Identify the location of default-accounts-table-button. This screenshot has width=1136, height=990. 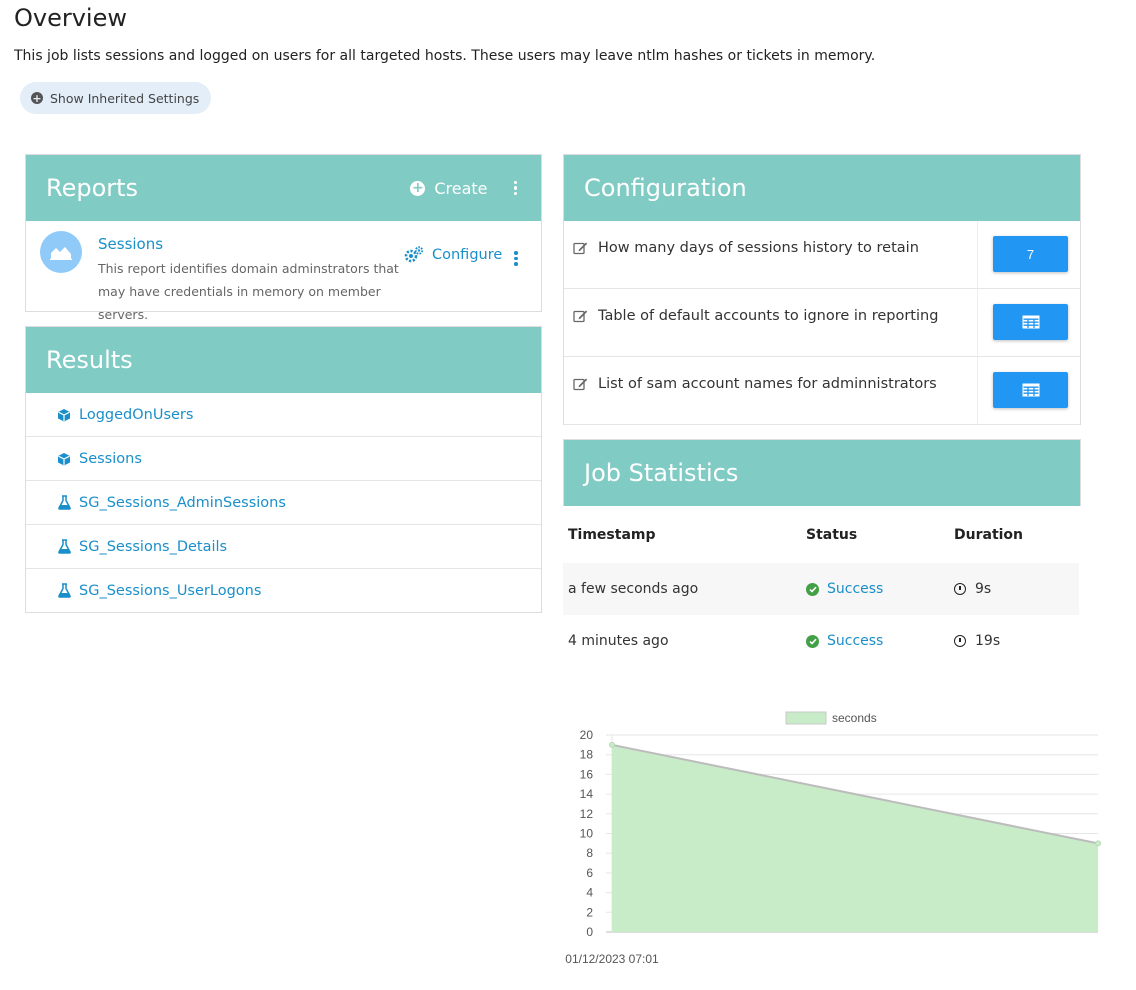
(1030, 322).